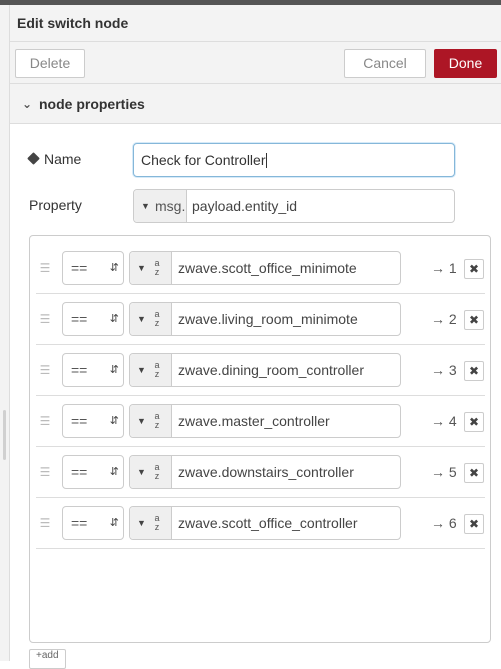  What do you see at coordinates (170, 206) in the screenshot?
I see `property-type-label: msg.` at bounding box center [170, 206].